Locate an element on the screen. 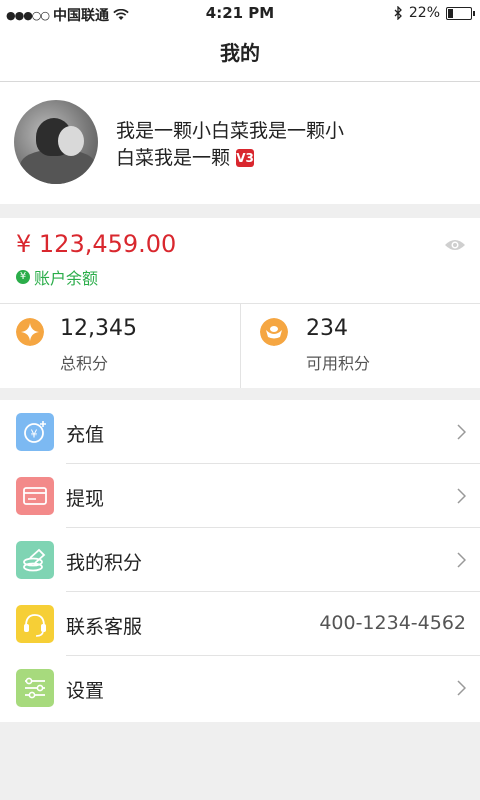 The width and height of the screenshot is (480, 800). headset-icon is located at coordinates (35, 624).